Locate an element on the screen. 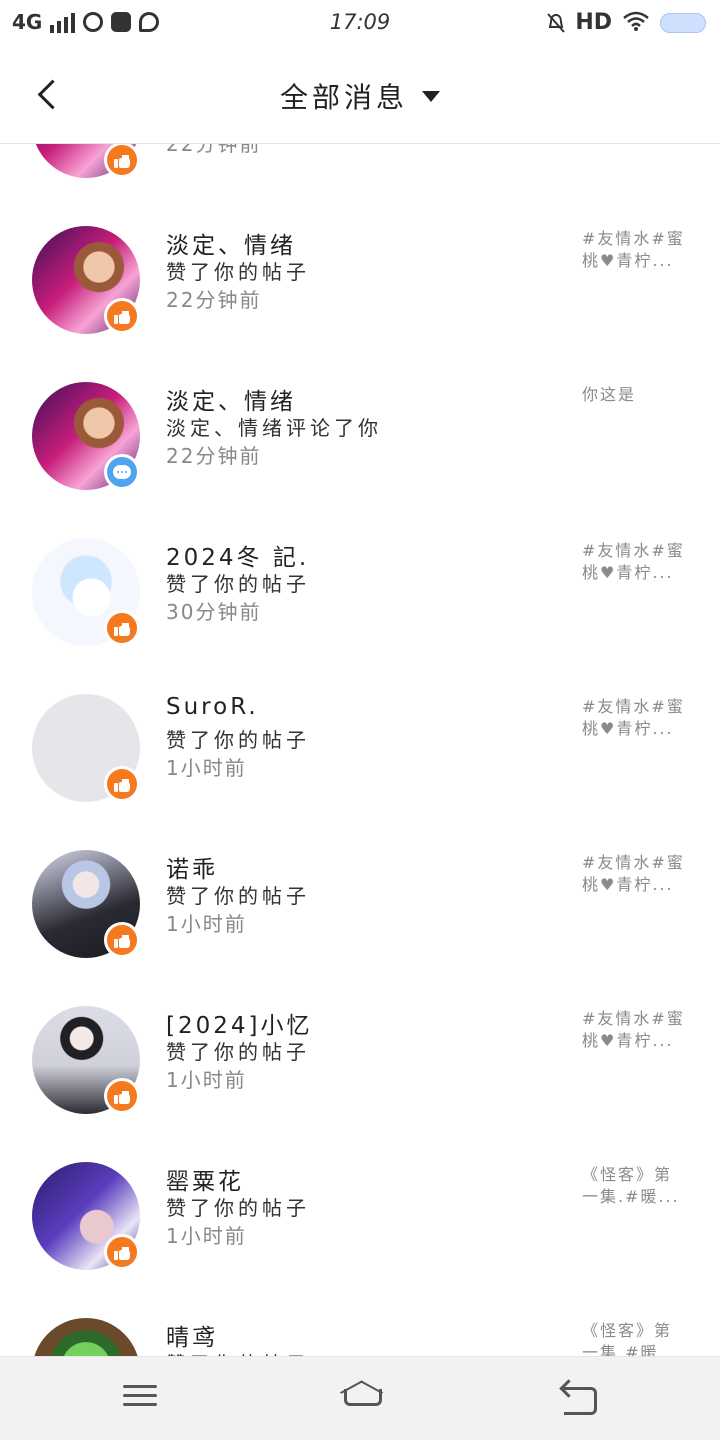  user-name: 诺乖 is located at coordinates (192, 867).